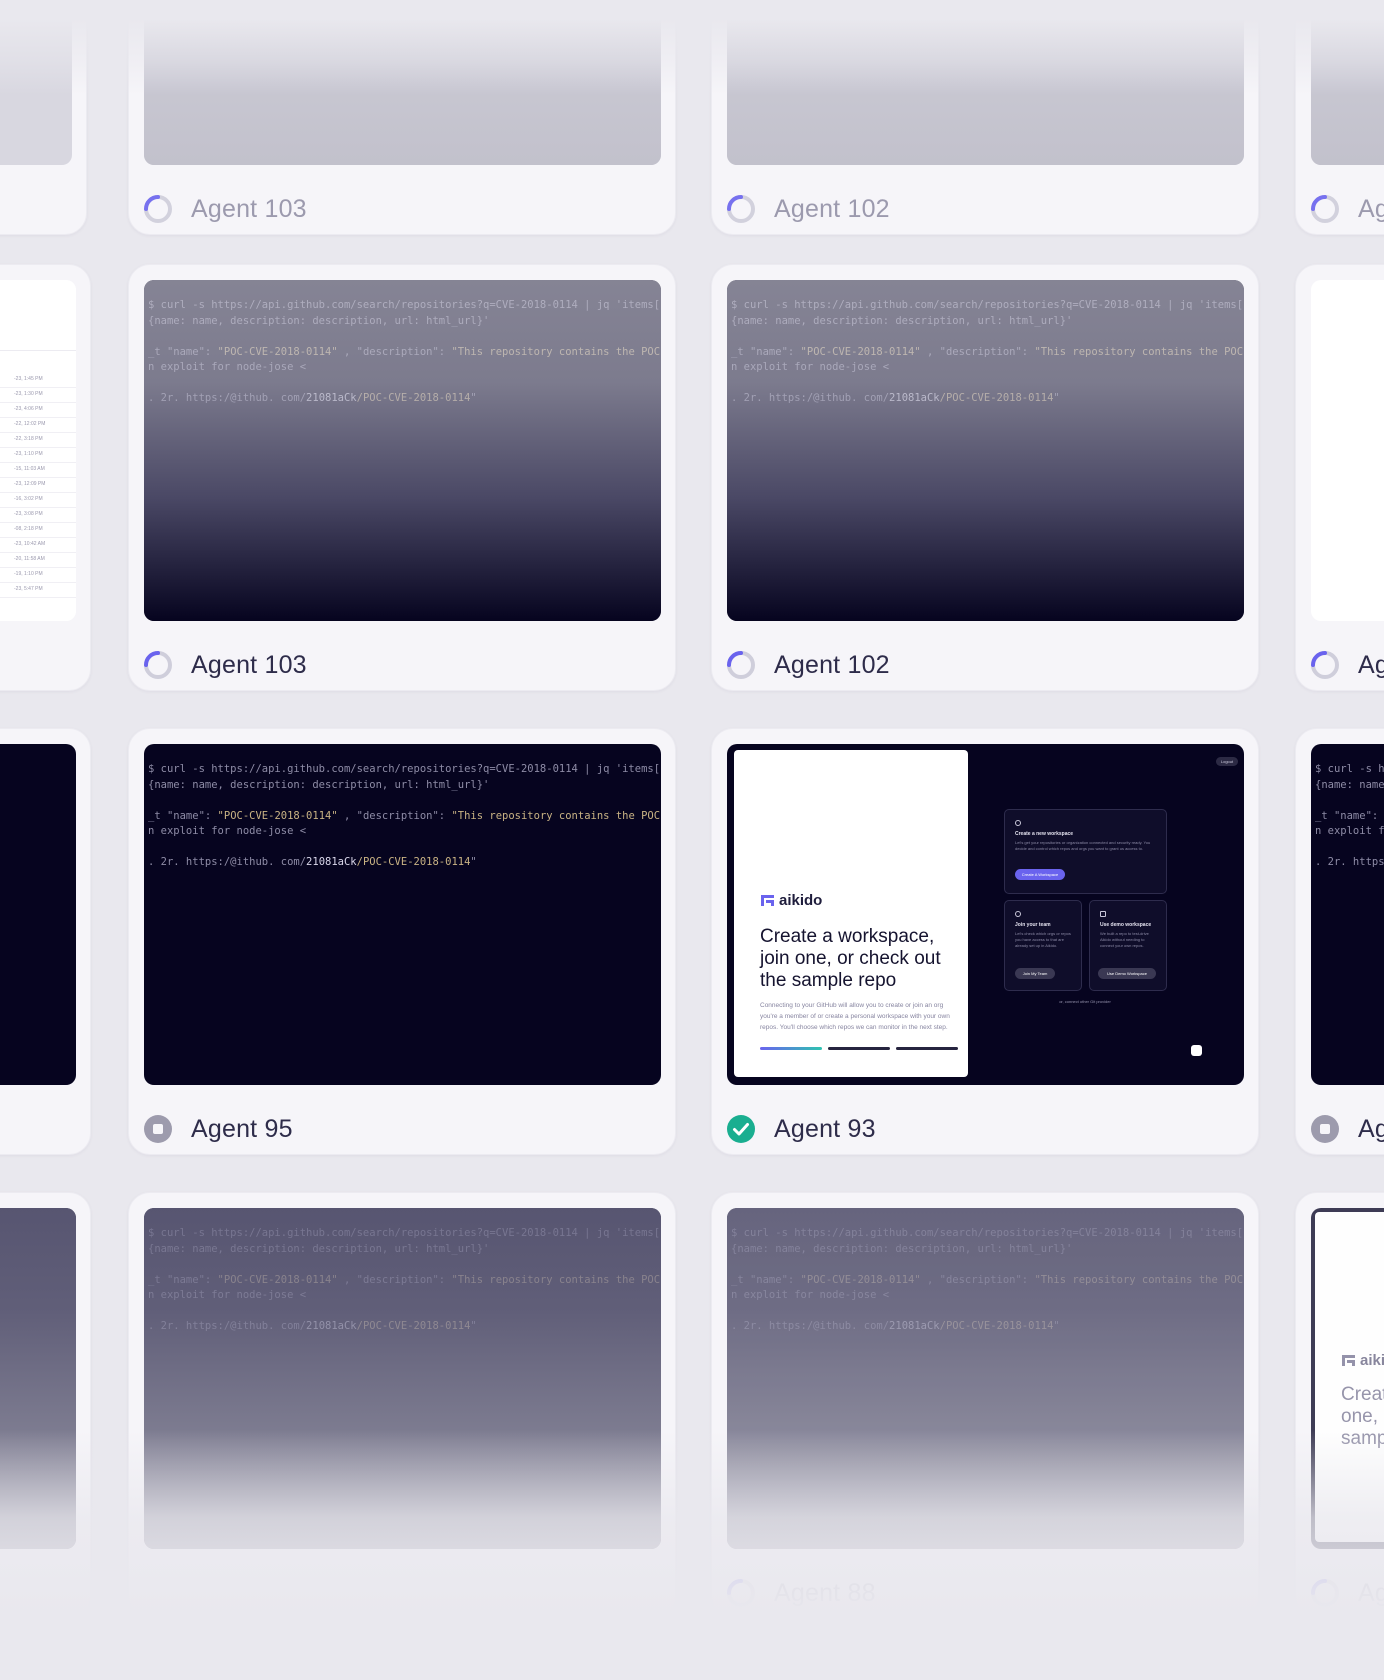 The height and width of the screenshot is (1680, 1384). What do you see at coordinates (1040, 874) in the screenshot?
I see `create-workspace-button: Create A Workspace` at bounding box center [1040, 874].